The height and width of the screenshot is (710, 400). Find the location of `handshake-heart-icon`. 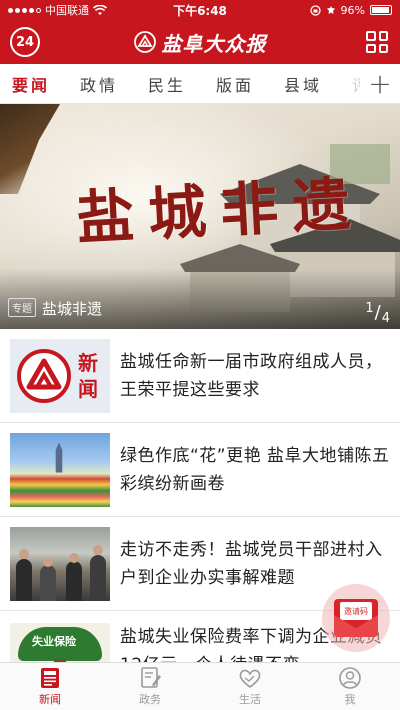

handshake-heart-icon is located at coordinates (250, 678).